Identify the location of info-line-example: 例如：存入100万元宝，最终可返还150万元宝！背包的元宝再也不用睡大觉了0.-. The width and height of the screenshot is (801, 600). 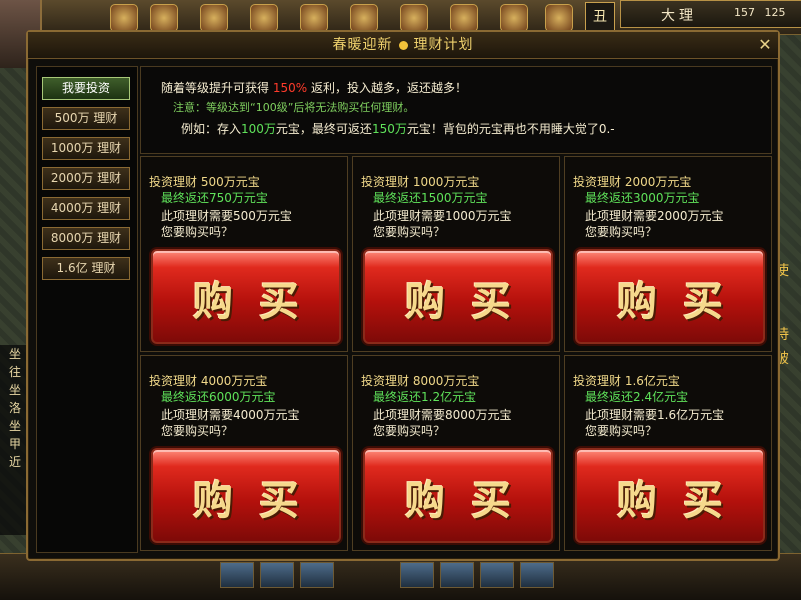
(398, 129).